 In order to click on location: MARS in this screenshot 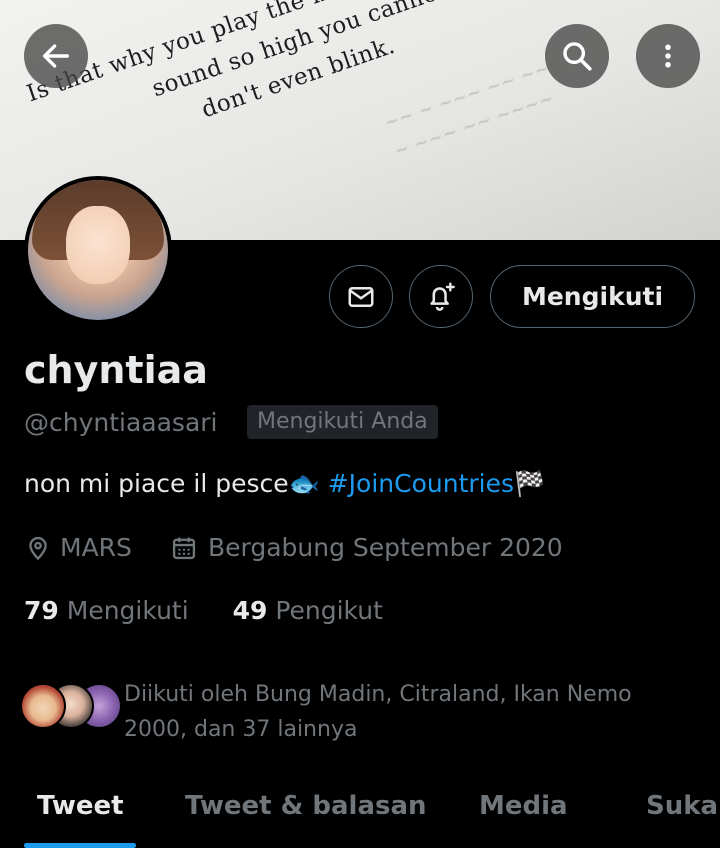, I will do `click(78, 547)`.